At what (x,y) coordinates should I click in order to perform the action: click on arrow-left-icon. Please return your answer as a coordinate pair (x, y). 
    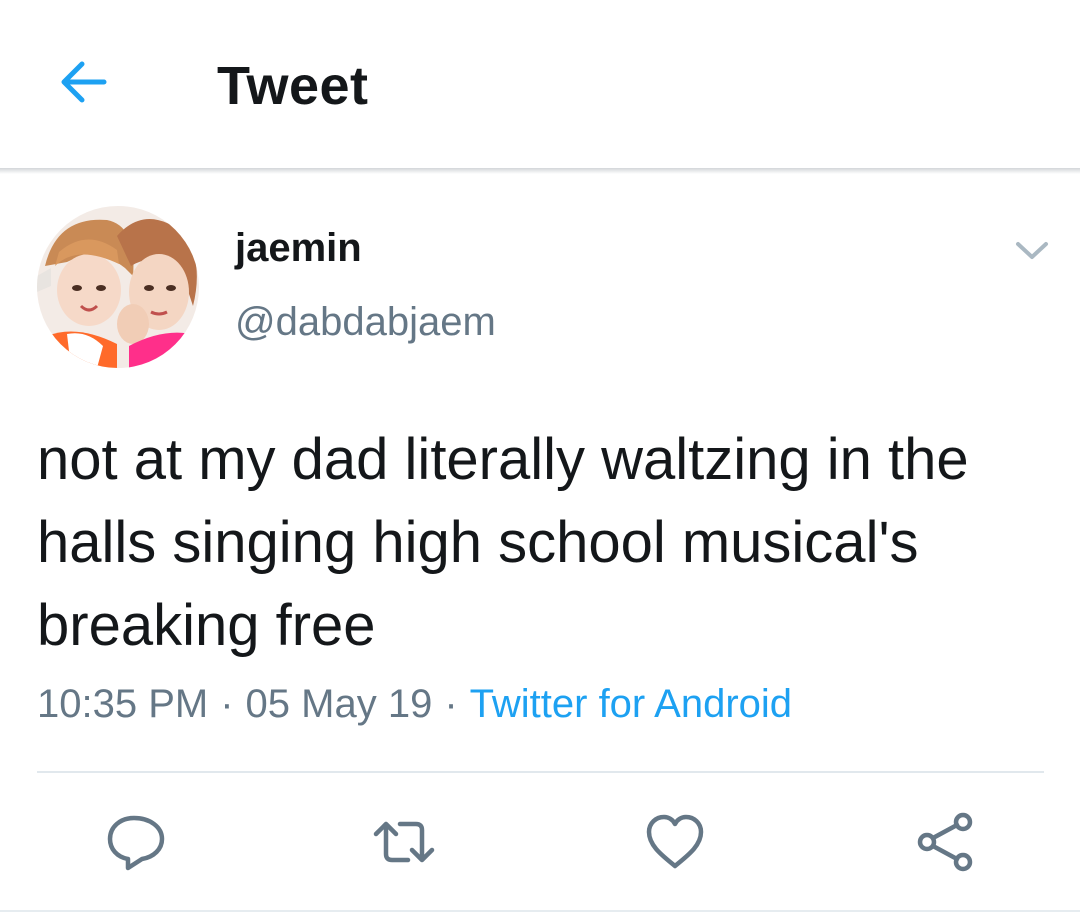
    Looking at the image, I should click on (84, 82).